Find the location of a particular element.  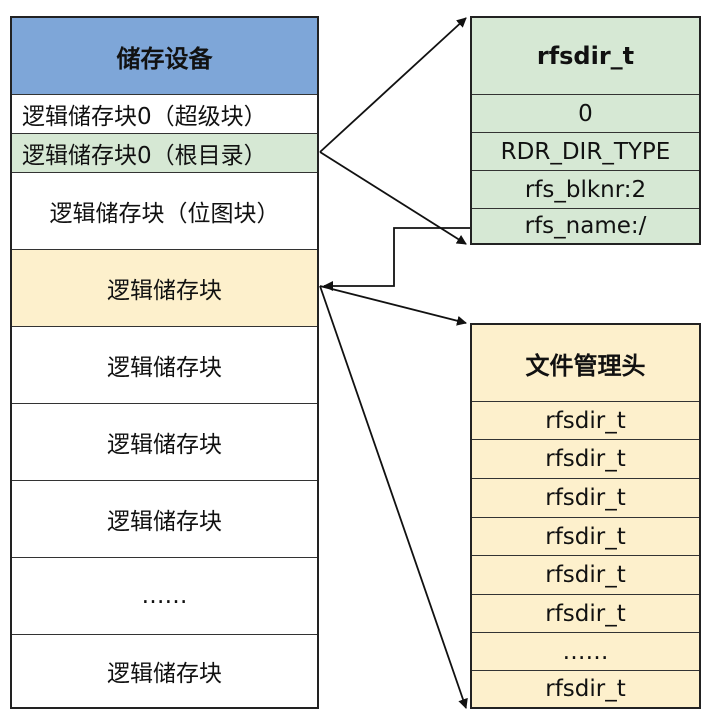

block-to-file-header-top-arrow is located at coordinates (393, 305).